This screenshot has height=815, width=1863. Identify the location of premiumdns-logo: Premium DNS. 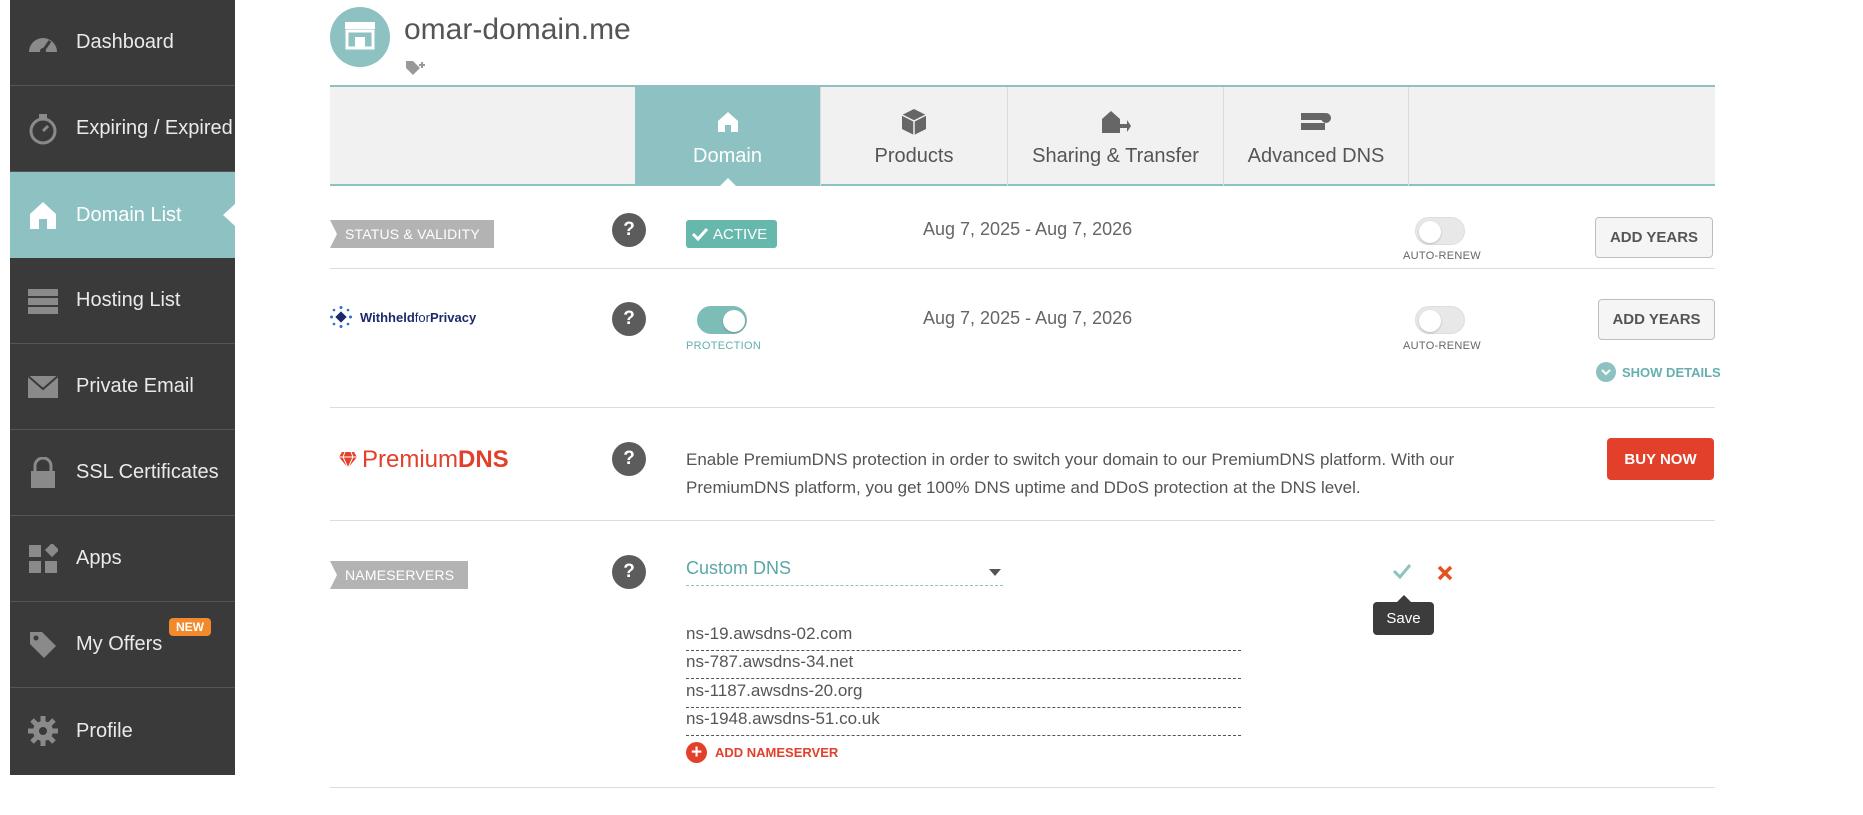
(423, 460).